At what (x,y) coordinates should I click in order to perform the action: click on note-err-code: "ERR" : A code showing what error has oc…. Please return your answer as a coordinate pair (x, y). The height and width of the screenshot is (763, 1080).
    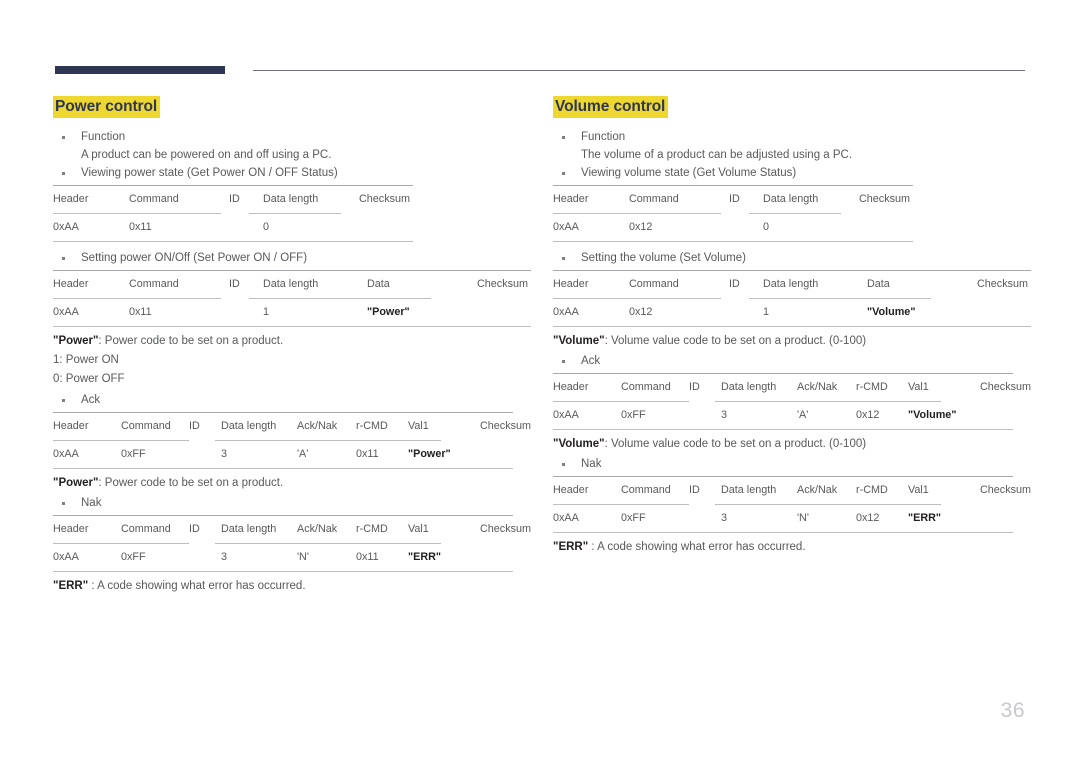
    Looking at the image, I should click on (792, 547).